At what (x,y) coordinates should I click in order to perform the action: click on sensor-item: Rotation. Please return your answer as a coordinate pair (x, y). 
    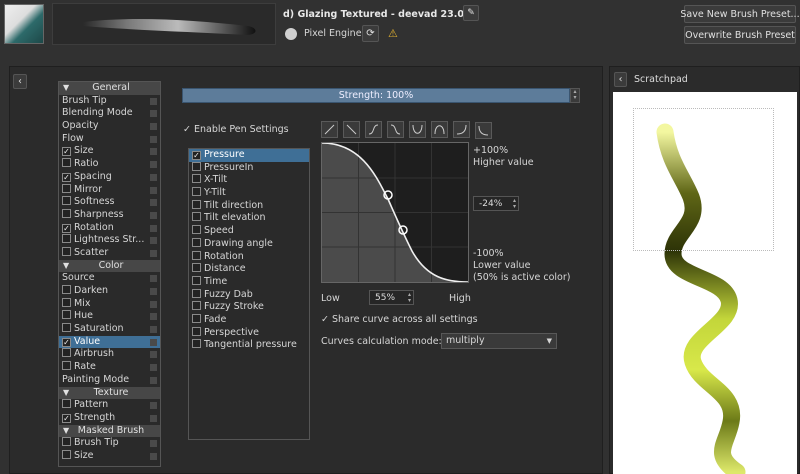
    Looking at the image, I should click on (249, 257).